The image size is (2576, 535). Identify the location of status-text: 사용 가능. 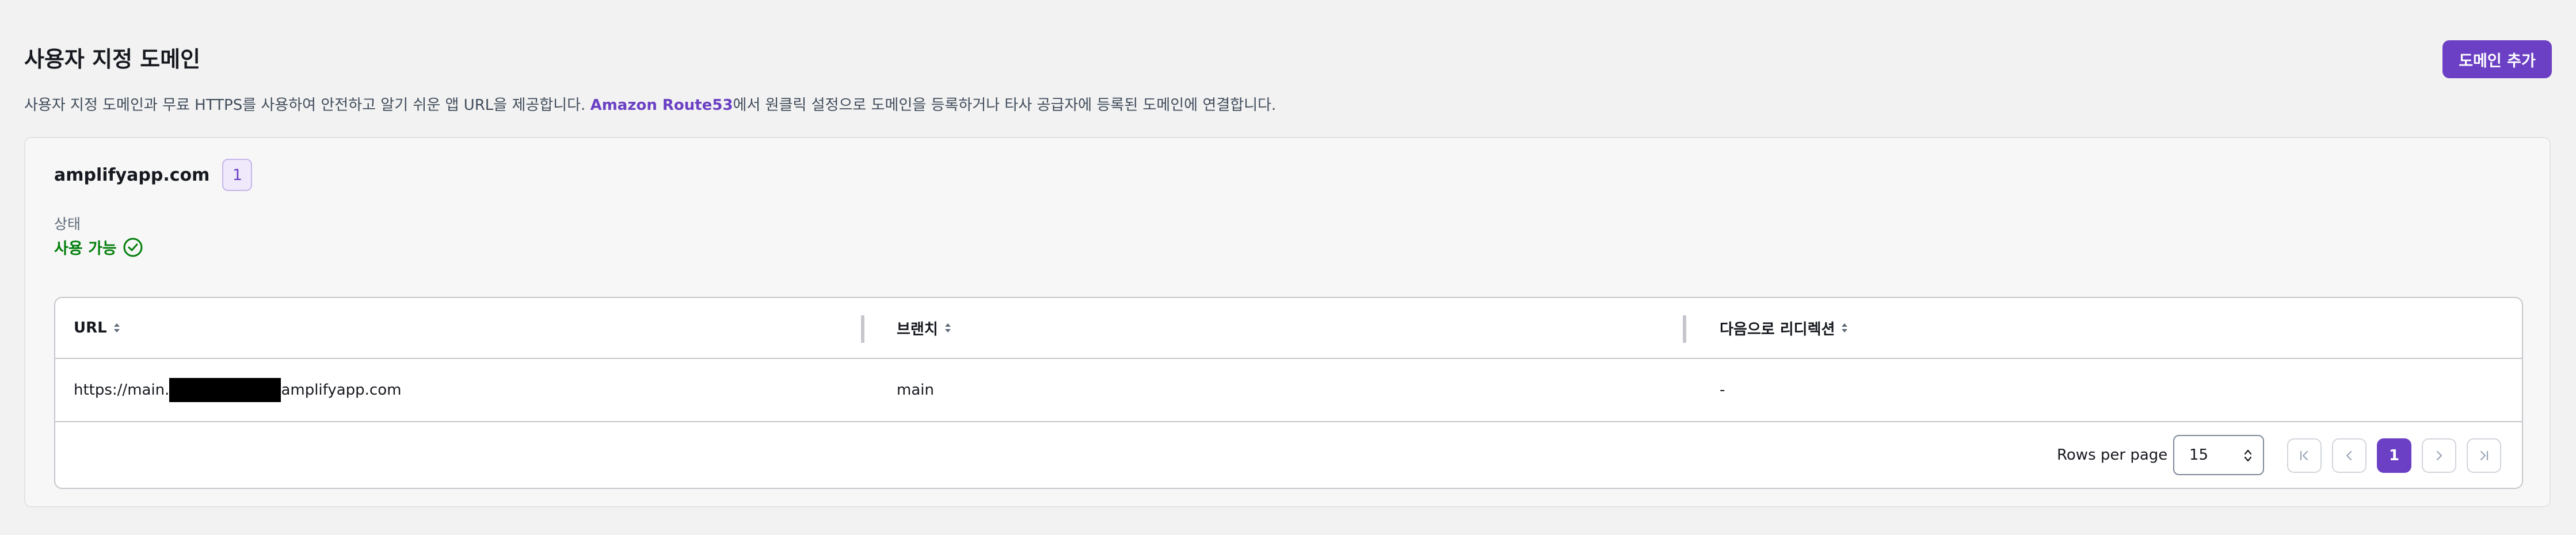
(86, 249).